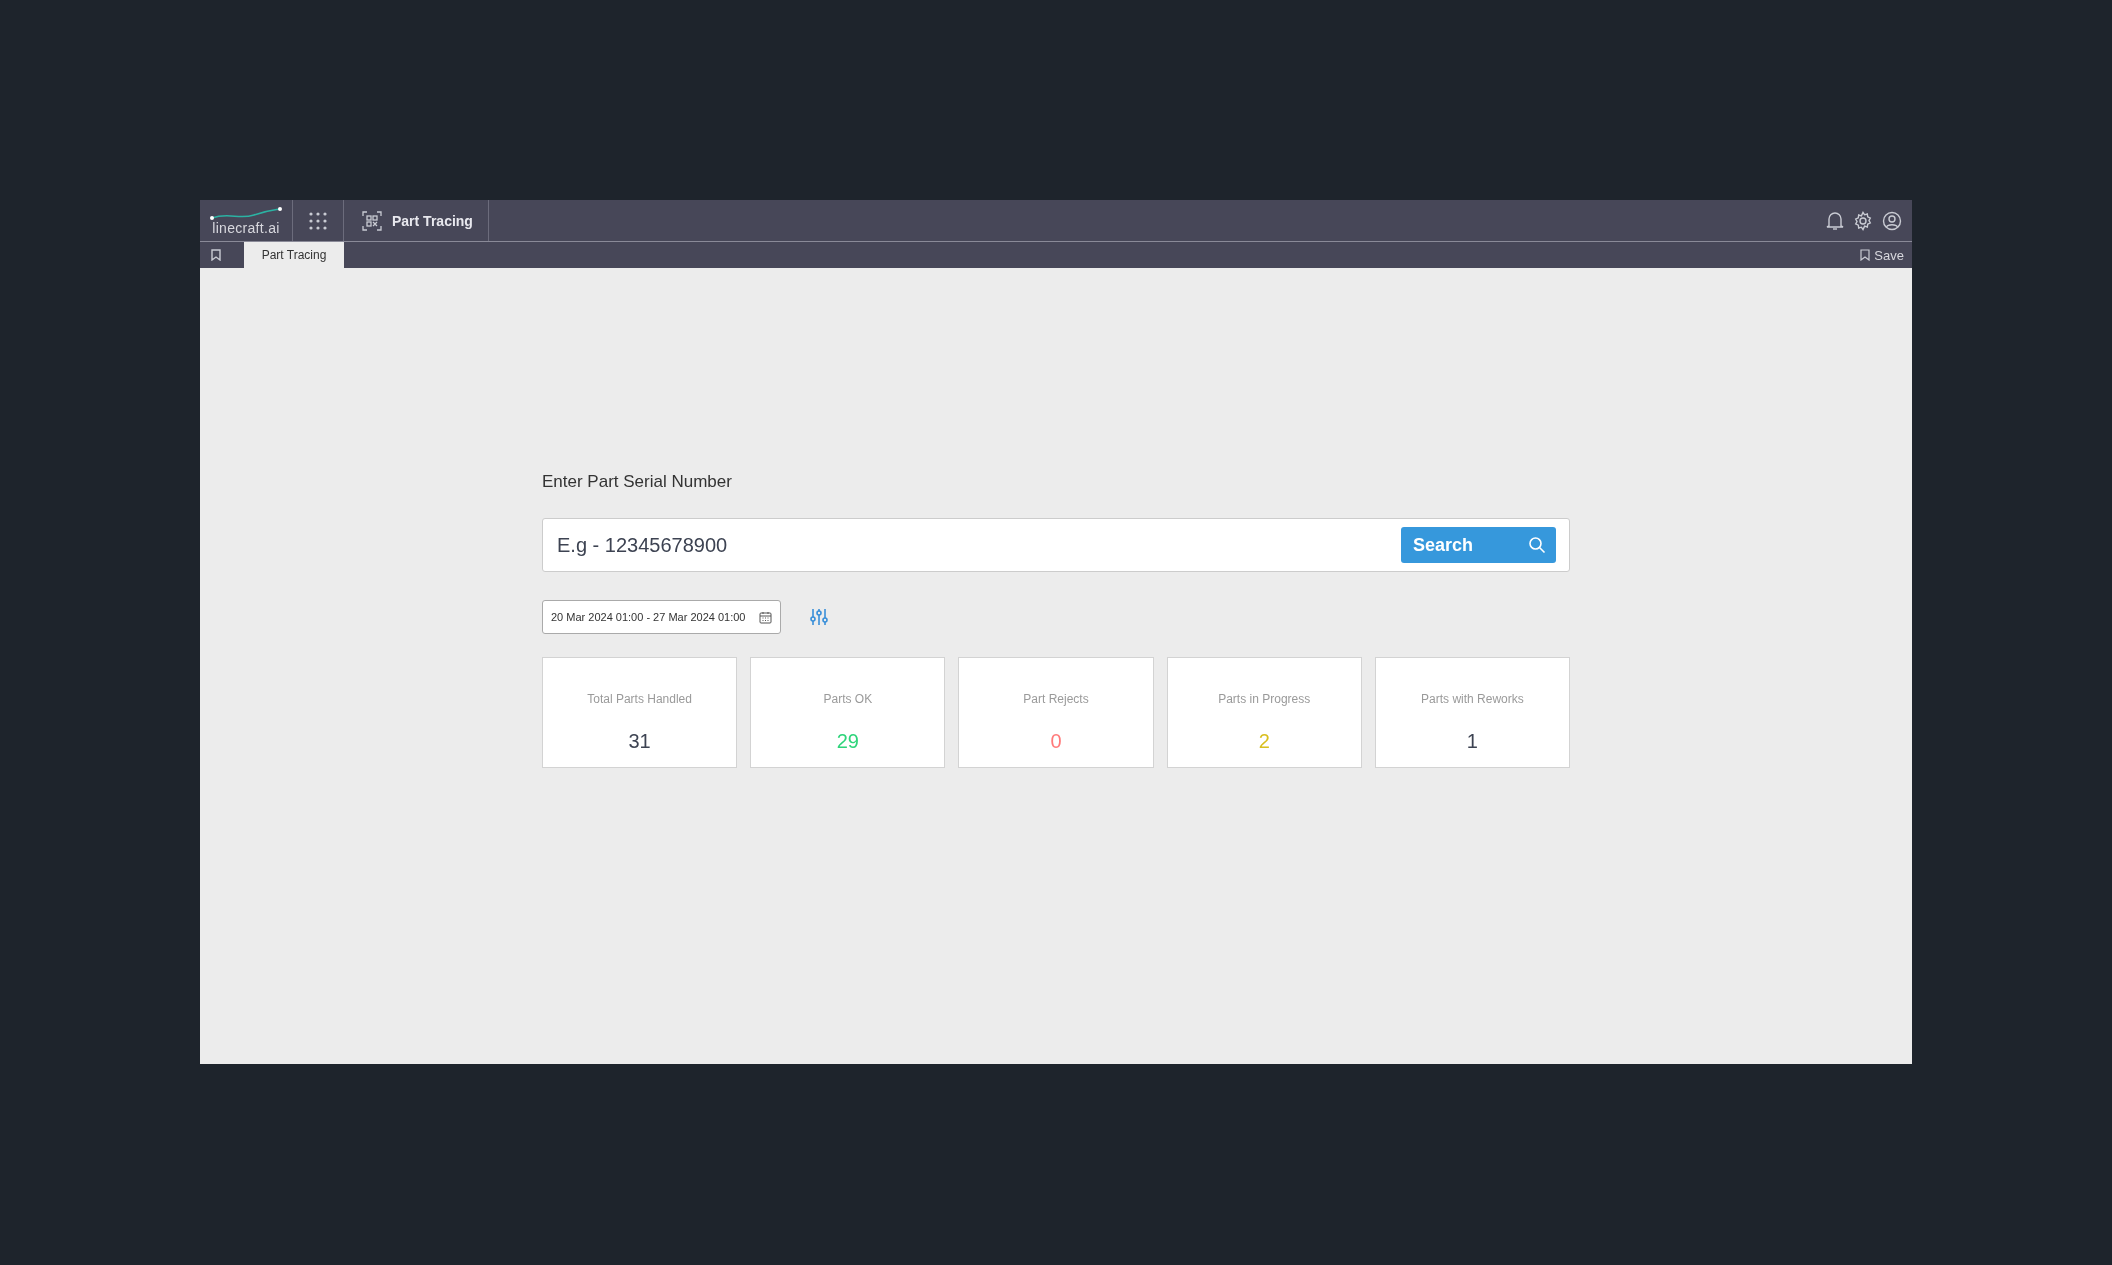 Image resolution: width=2112 pixels, height=1265 pixels. Describe the element at coordinates (1056, 741) in the screenshot. I see `stat-value: 0` at that location.